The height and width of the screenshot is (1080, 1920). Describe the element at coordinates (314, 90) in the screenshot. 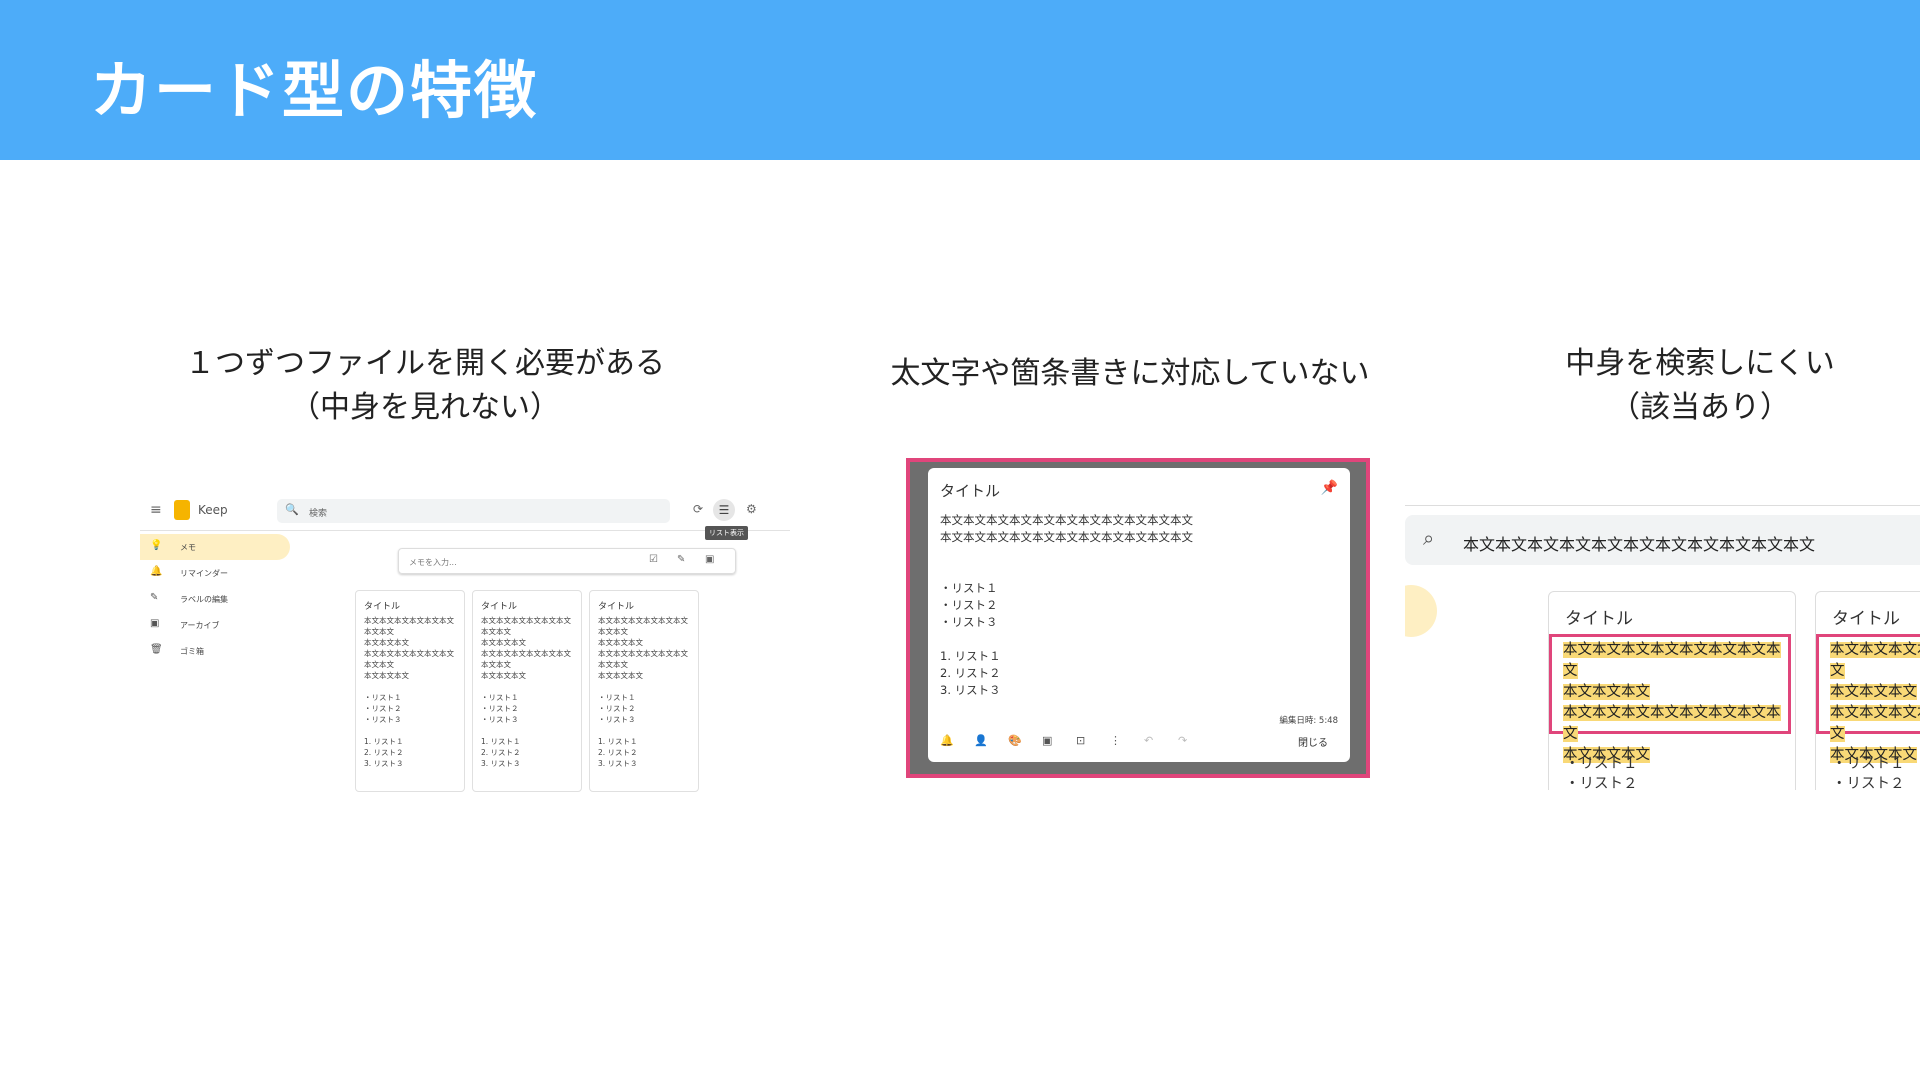

I see `slide-title: カード型の特徴` at that location.